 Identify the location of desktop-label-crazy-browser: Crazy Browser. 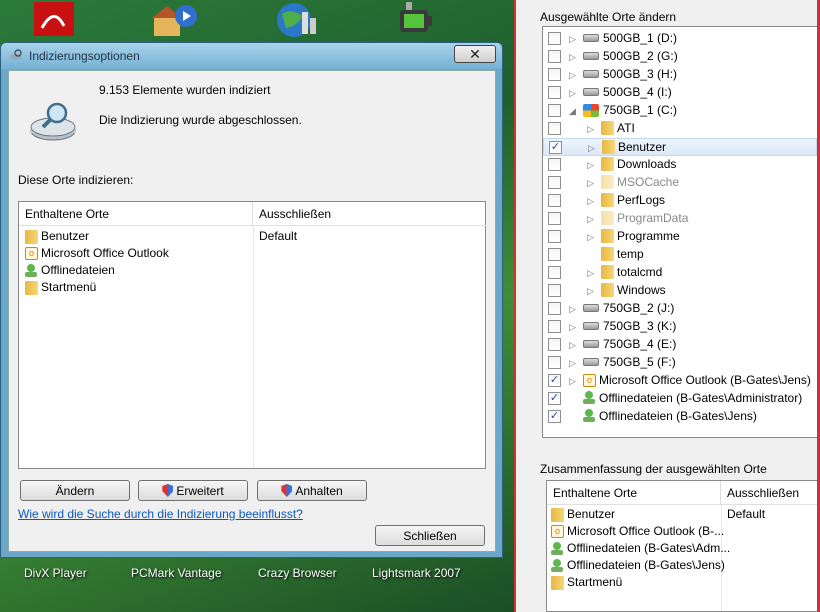
(297, 573).